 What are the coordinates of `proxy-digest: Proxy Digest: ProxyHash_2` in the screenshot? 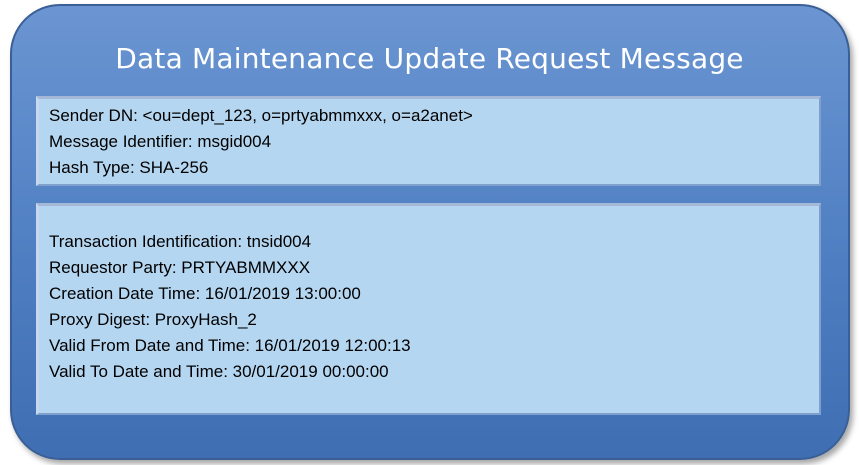 It's located at (153, 319).